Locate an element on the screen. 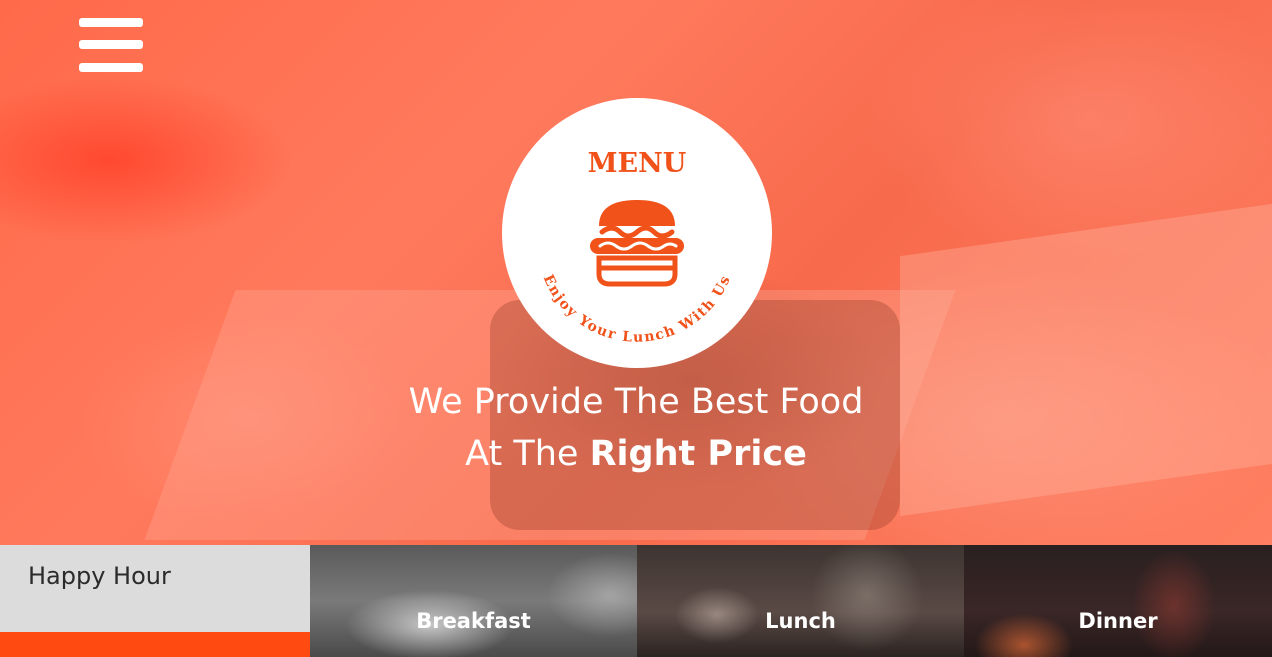  breakfast-label: Breakfast is located at coordinates (473, 621).